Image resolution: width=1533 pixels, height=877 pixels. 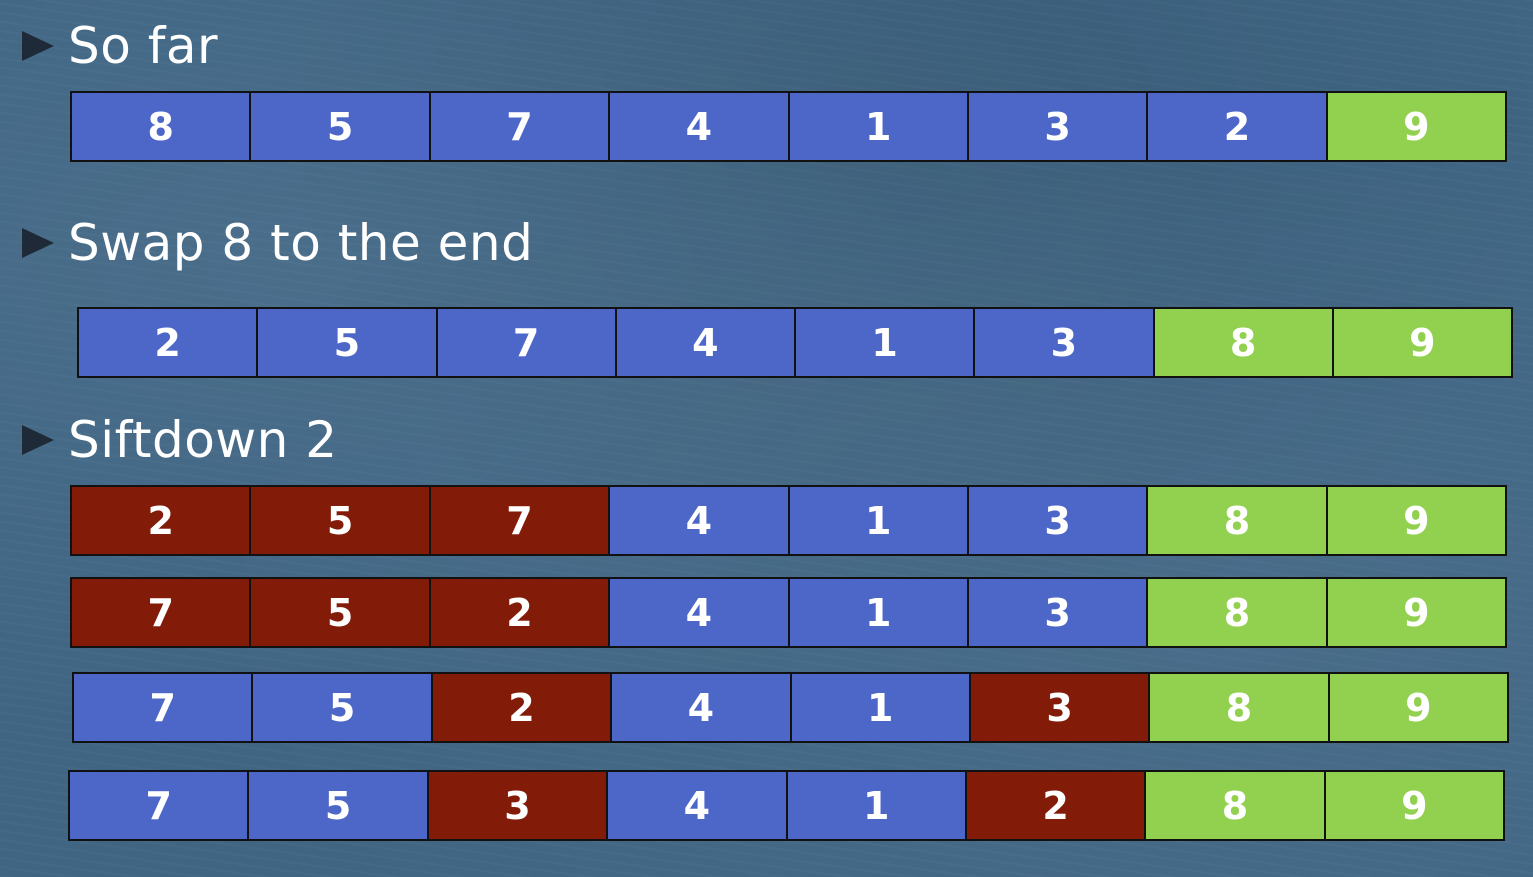 I want to click on bullet-swap: Swap 8 to the end, so click(x=277, y=243).